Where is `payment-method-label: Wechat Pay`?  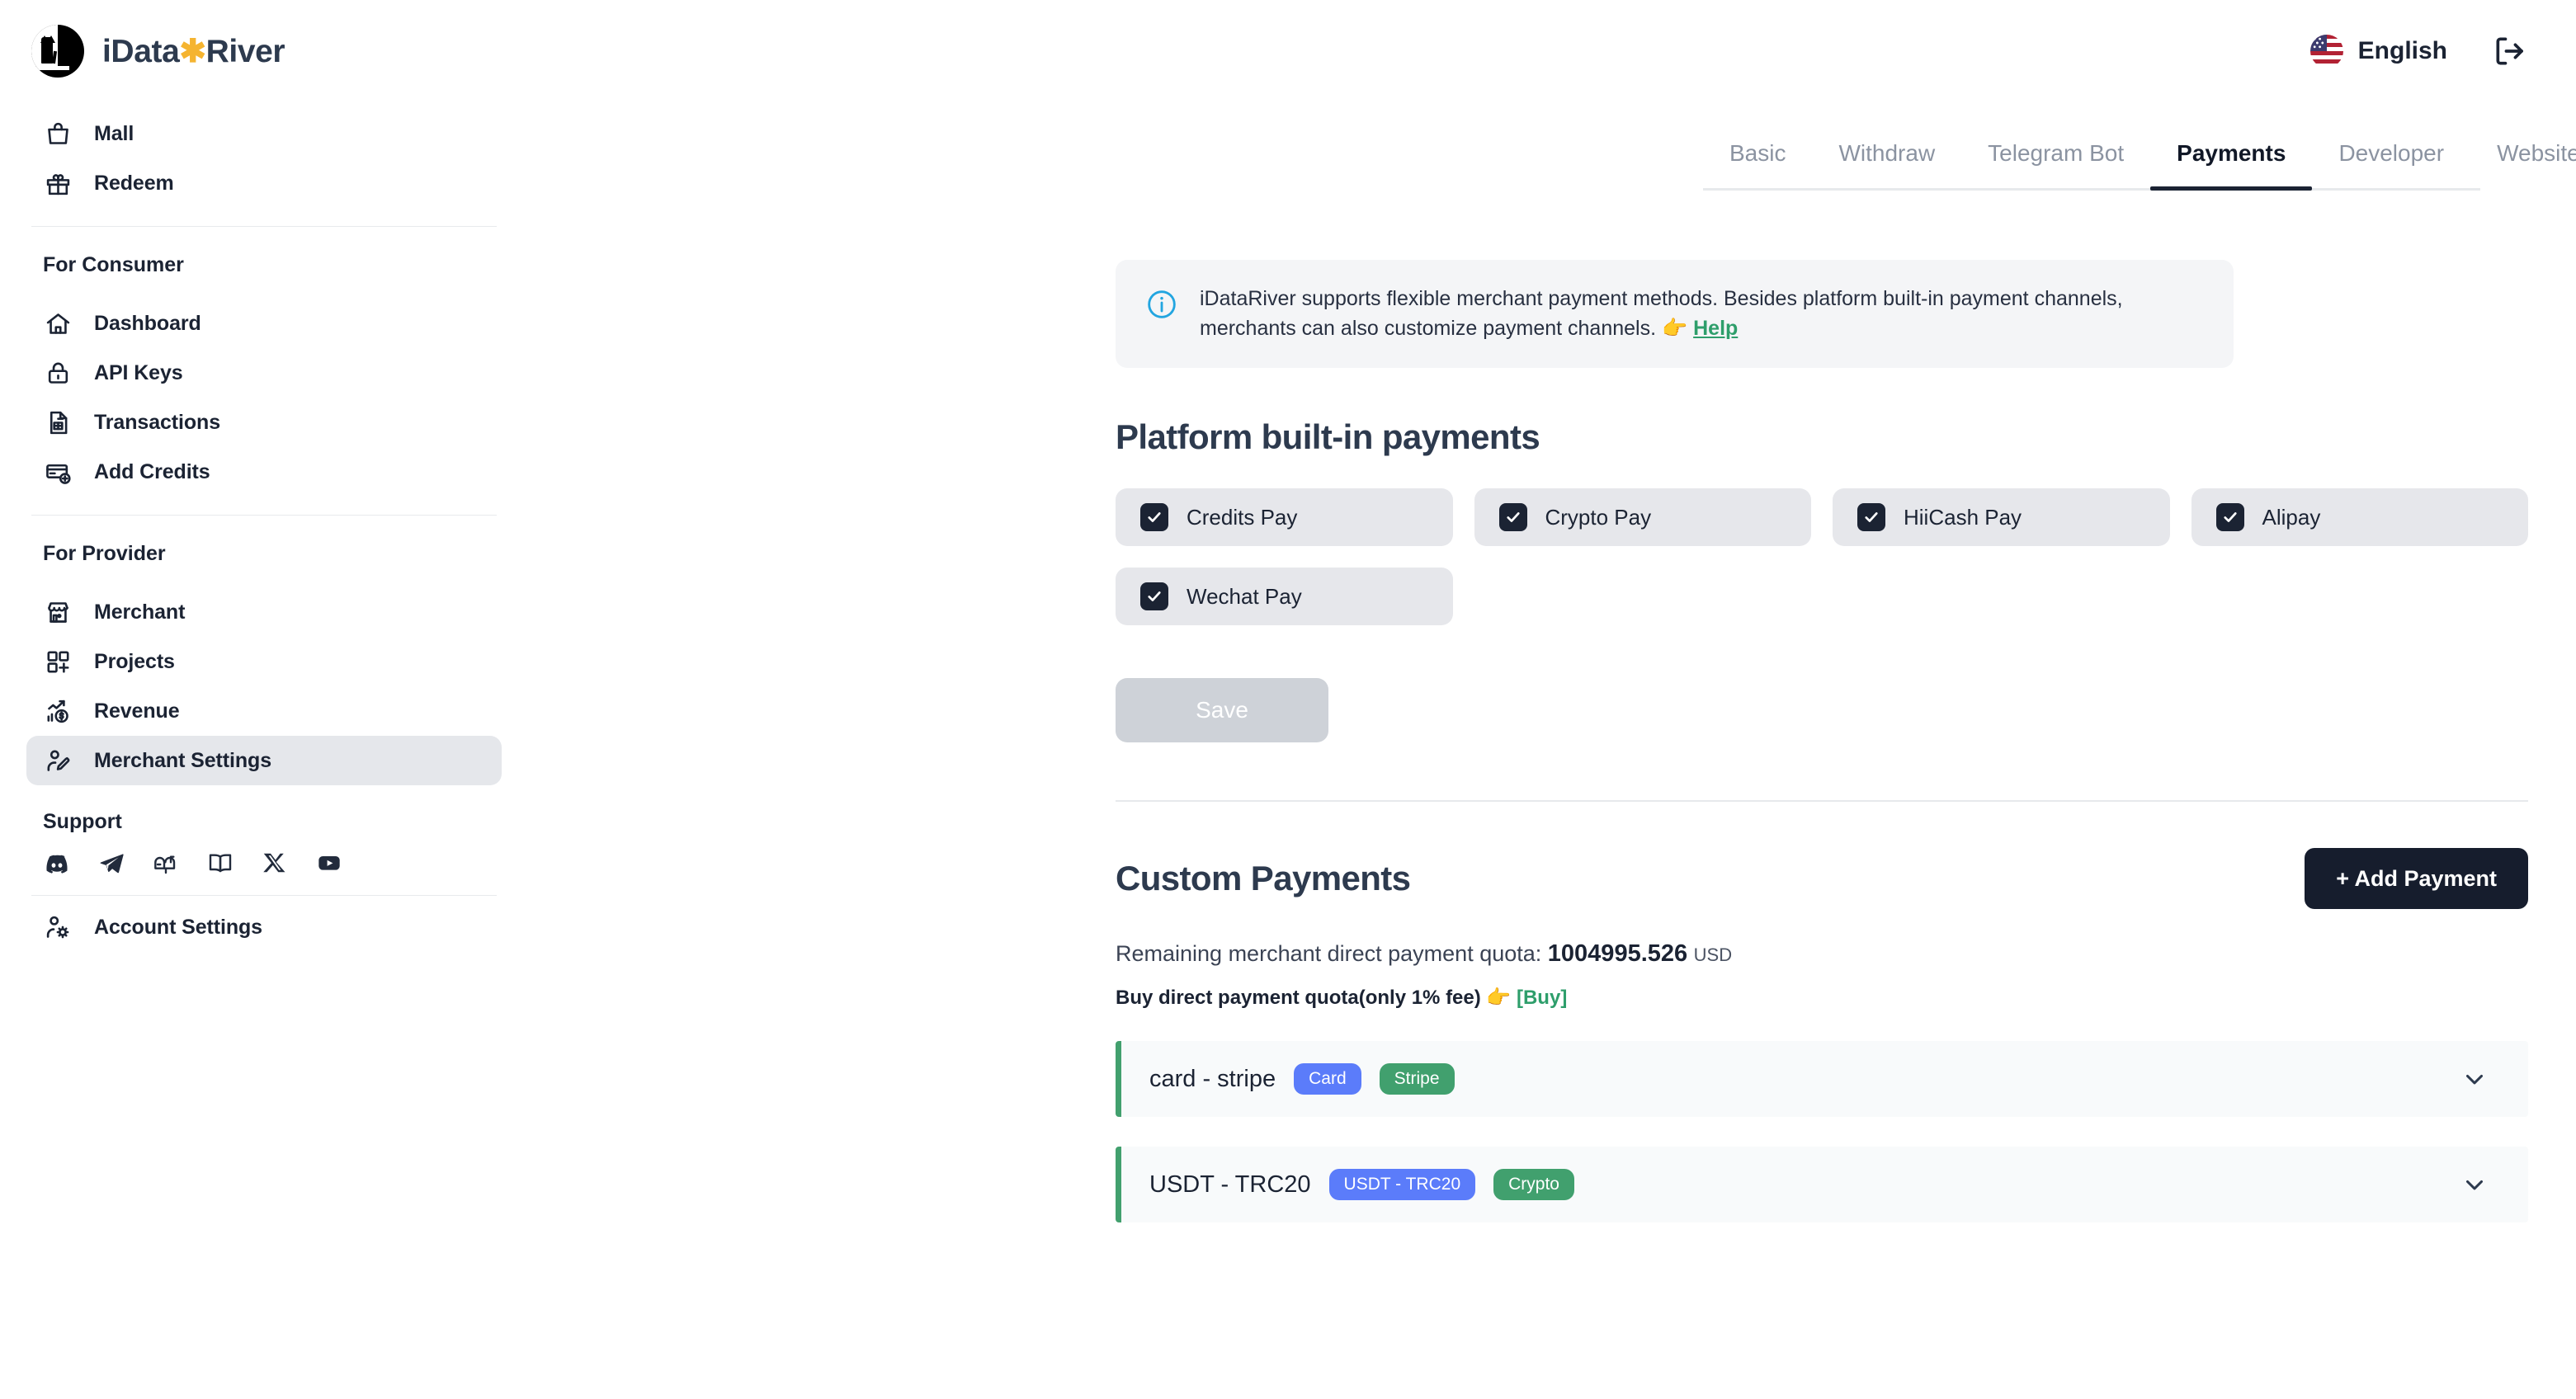 payment-method-label: Wechat Pay is located at coordinates (1244, 596).